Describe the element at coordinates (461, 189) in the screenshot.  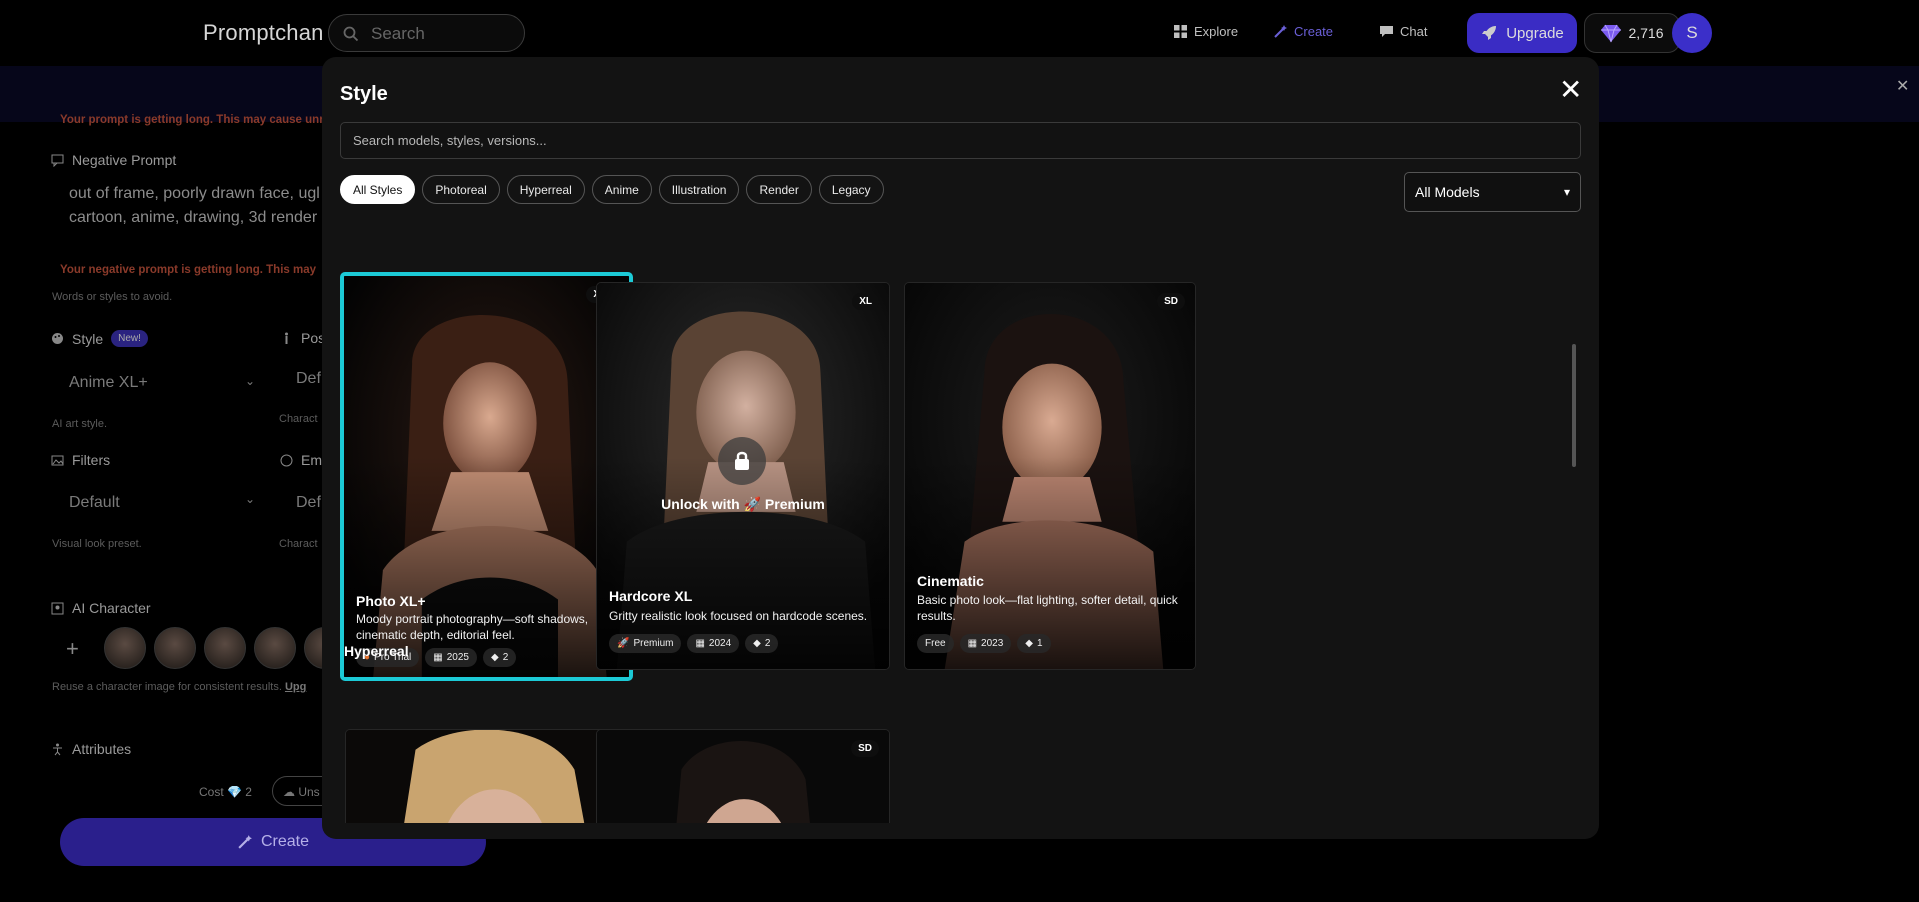
I see `chip-photoreal: Photoreal` at that location.